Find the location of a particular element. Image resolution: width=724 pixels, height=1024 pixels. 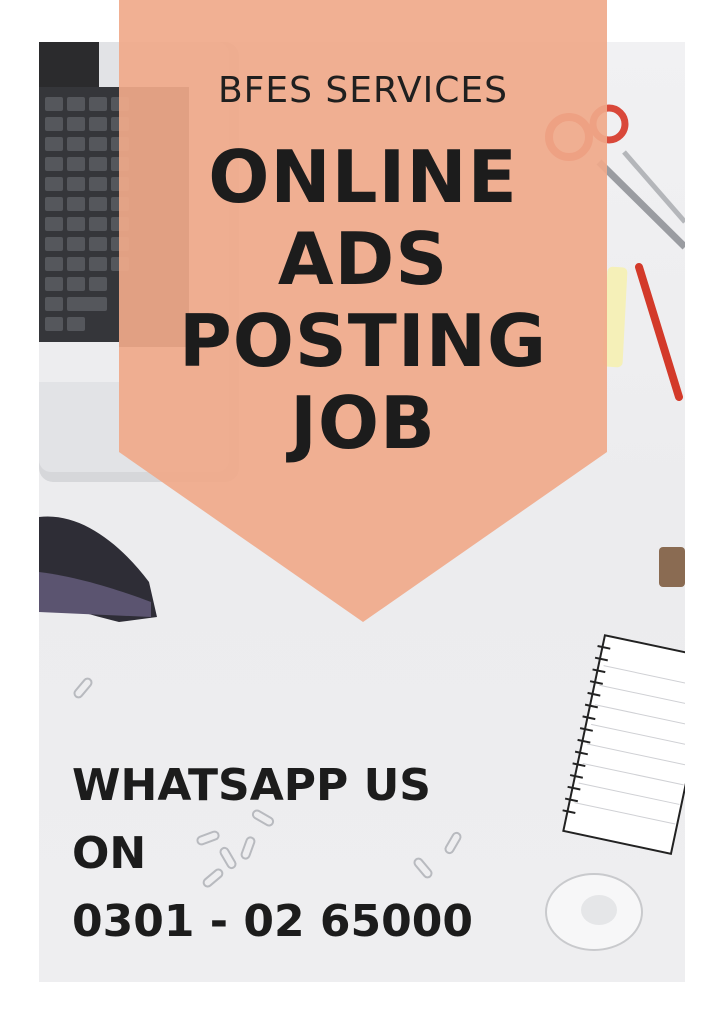

jar-image is located at coordinates (672, 567).